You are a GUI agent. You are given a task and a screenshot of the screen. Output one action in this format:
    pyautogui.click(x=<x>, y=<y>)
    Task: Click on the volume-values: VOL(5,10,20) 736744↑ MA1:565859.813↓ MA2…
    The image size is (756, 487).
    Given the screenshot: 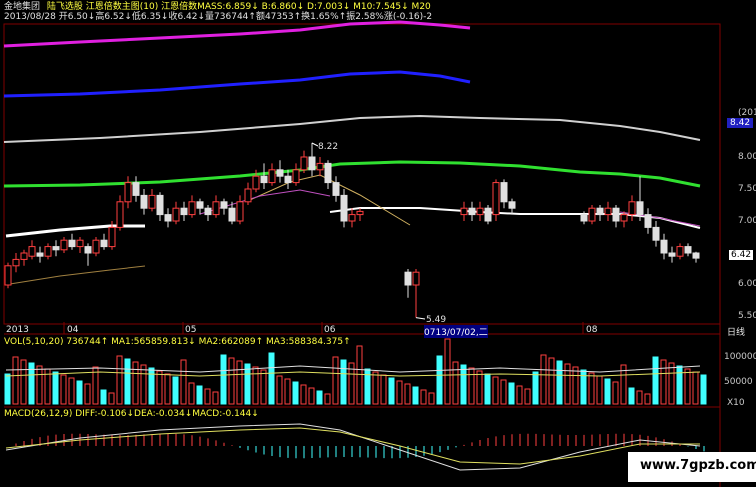 What is the action you would take?
    pyautogui.click(x=177, y=342)
    